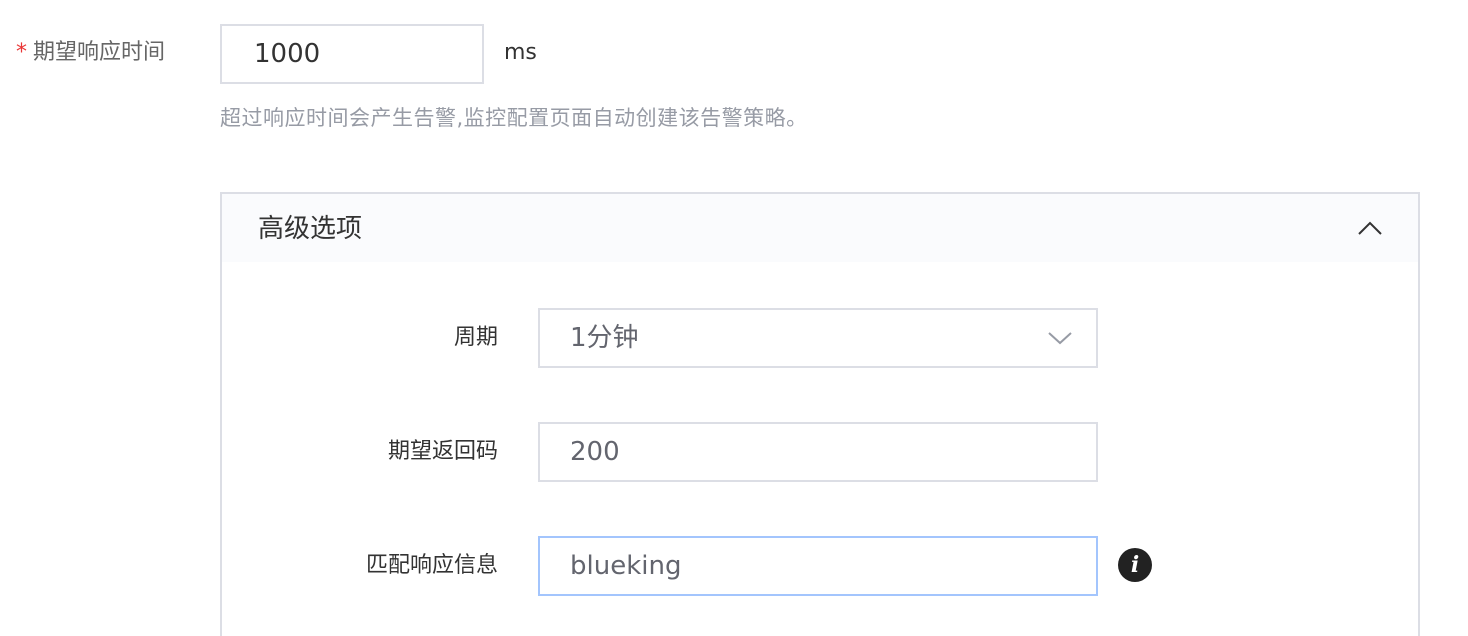 Image resolution: width=1468 pixels, height=636 pixels. What do you see at coordinates (442, 451) in the screenshot?
I see `status-code-label: 期望返回码` at bounding box center [442, 451].